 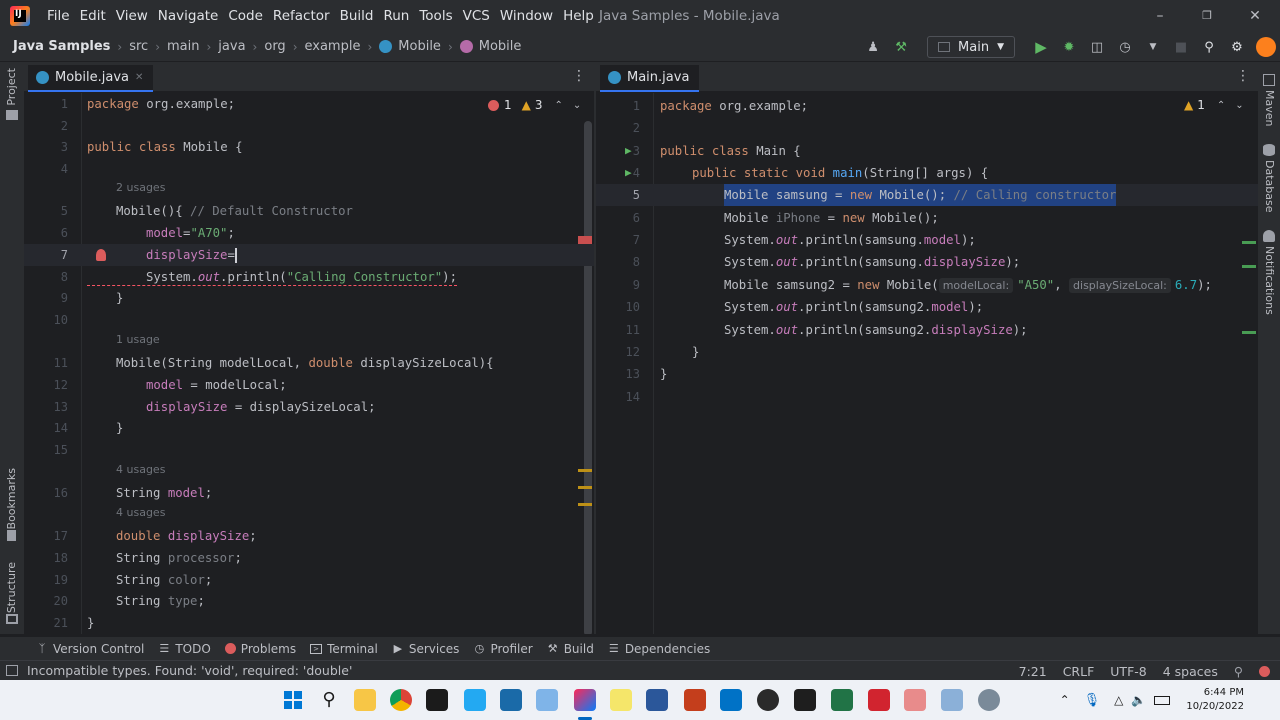 I want to click on code-line: 6 model="A70";, so click(x=309, y=233).